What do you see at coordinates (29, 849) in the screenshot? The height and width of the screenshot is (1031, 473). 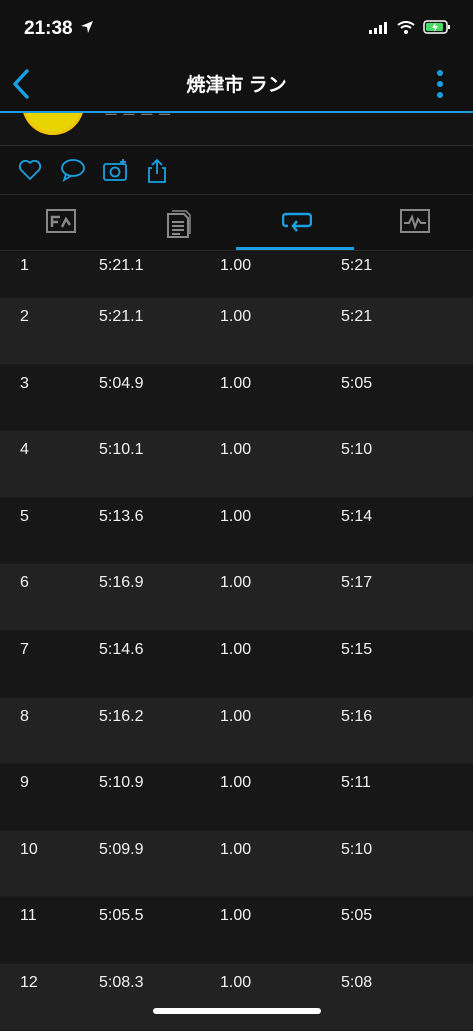 I see `lap-number: 10` at bounding box center [29, 849].